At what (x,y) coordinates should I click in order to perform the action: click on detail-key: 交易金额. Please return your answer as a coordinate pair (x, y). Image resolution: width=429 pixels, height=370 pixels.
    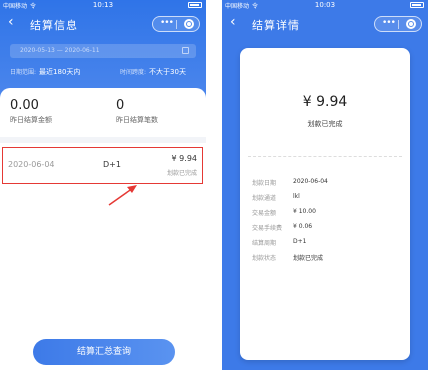
    Looking at the image, I should click on (264, 213).